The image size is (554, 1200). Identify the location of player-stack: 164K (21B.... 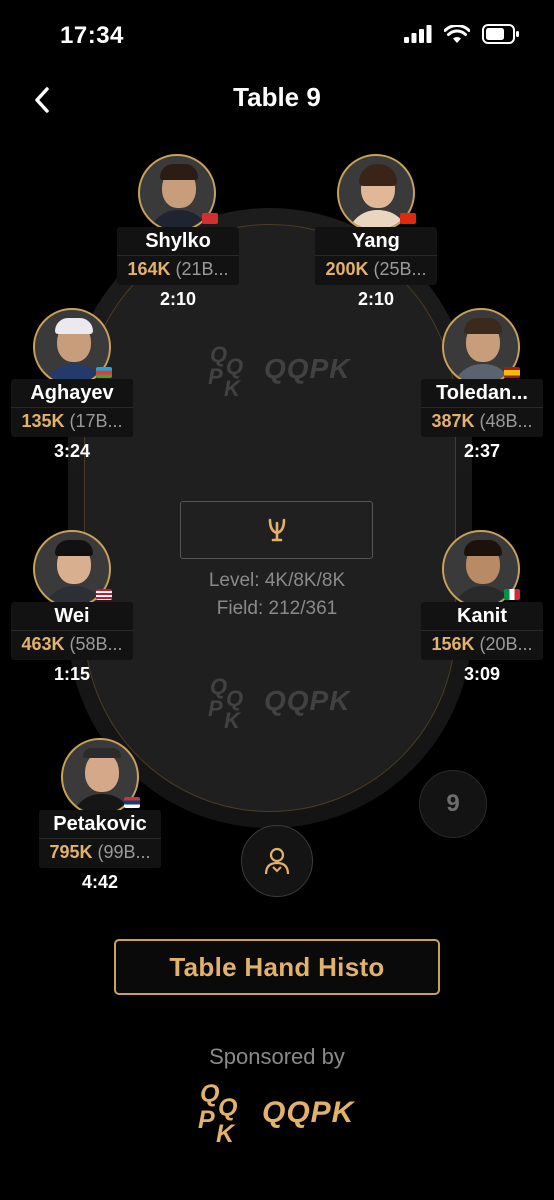
(178, 270).